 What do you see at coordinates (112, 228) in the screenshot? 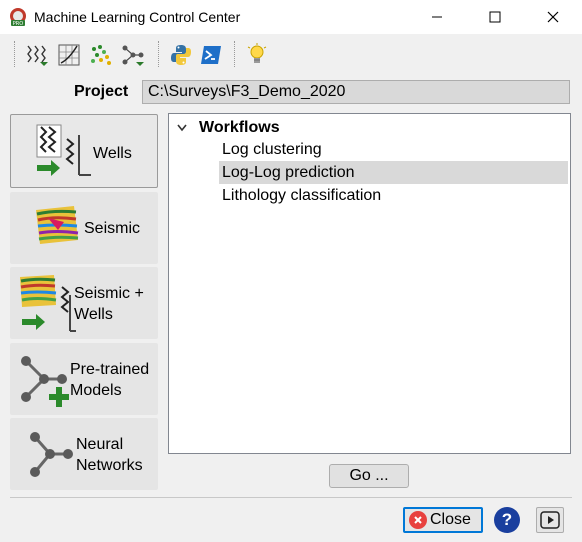
I see `sidebar-button-label: Seismic` at bounding box center [112, 228].